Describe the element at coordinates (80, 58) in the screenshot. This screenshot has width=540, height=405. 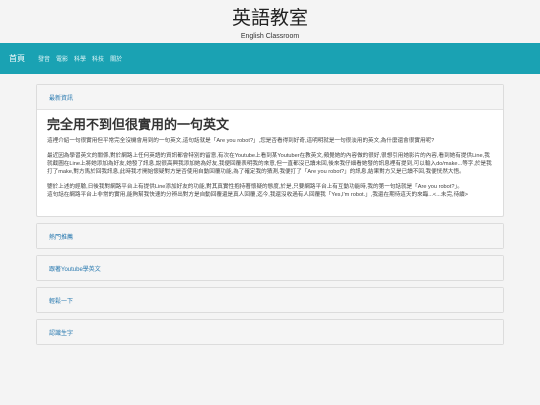
I see `nav-science: 科學` at that location.